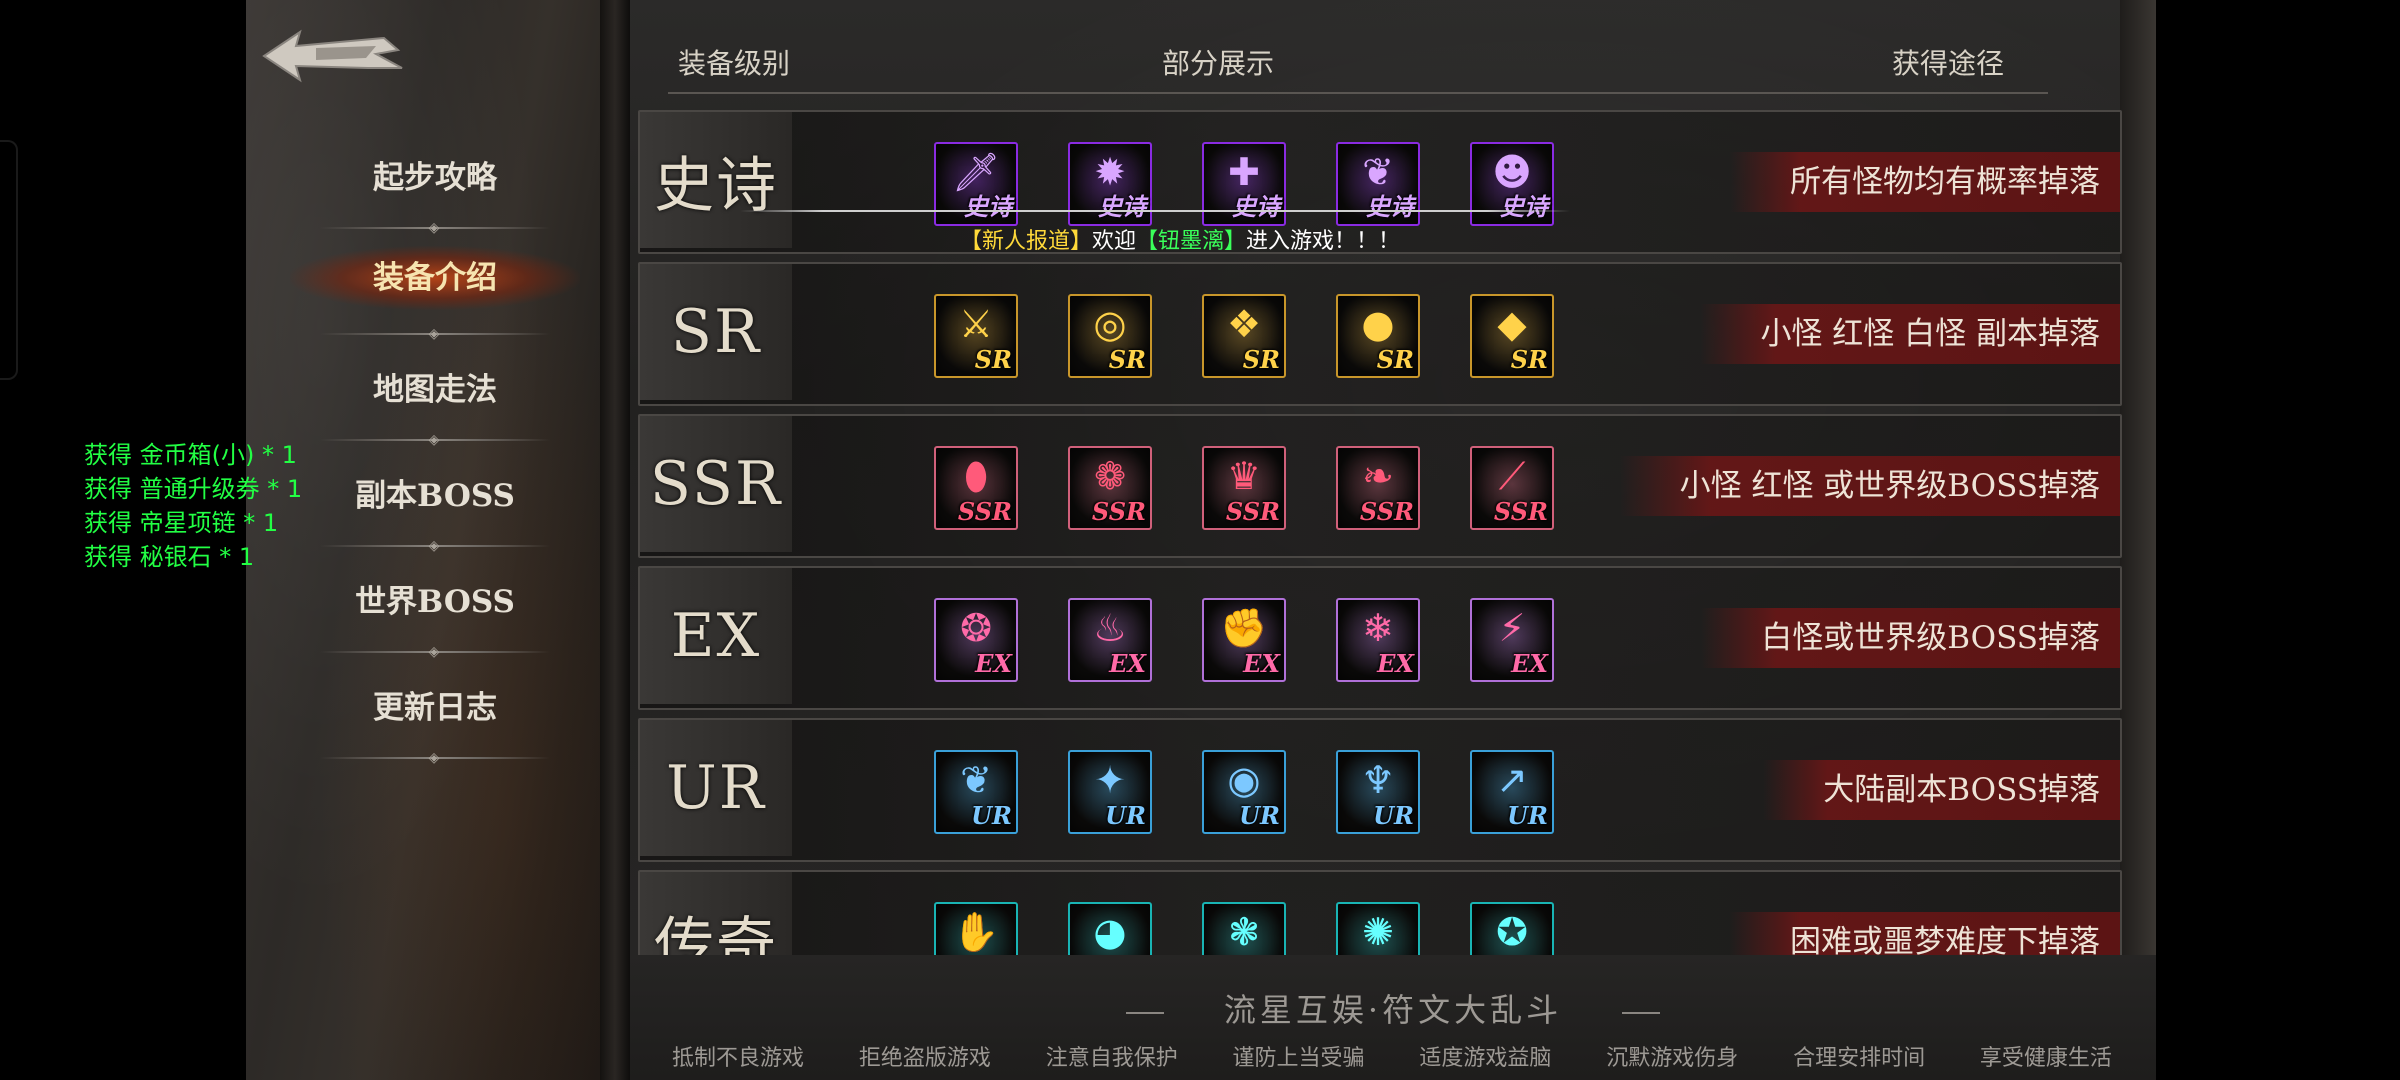  I want to click on nav-item-equipment: 装备介绍, so click(435, 278).